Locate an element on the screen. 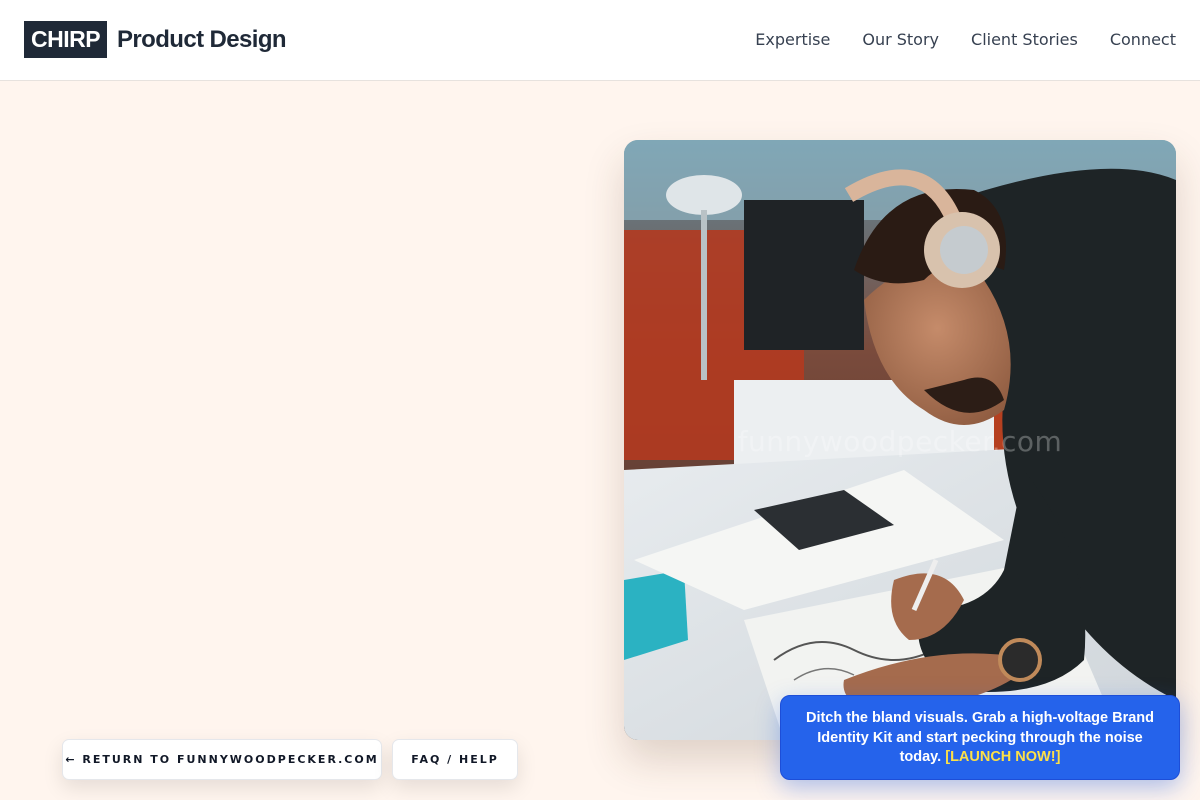  return-home-button: ← RETURN TO FUNNYWOODPECKER.COM is located at coordinates (222, 759).